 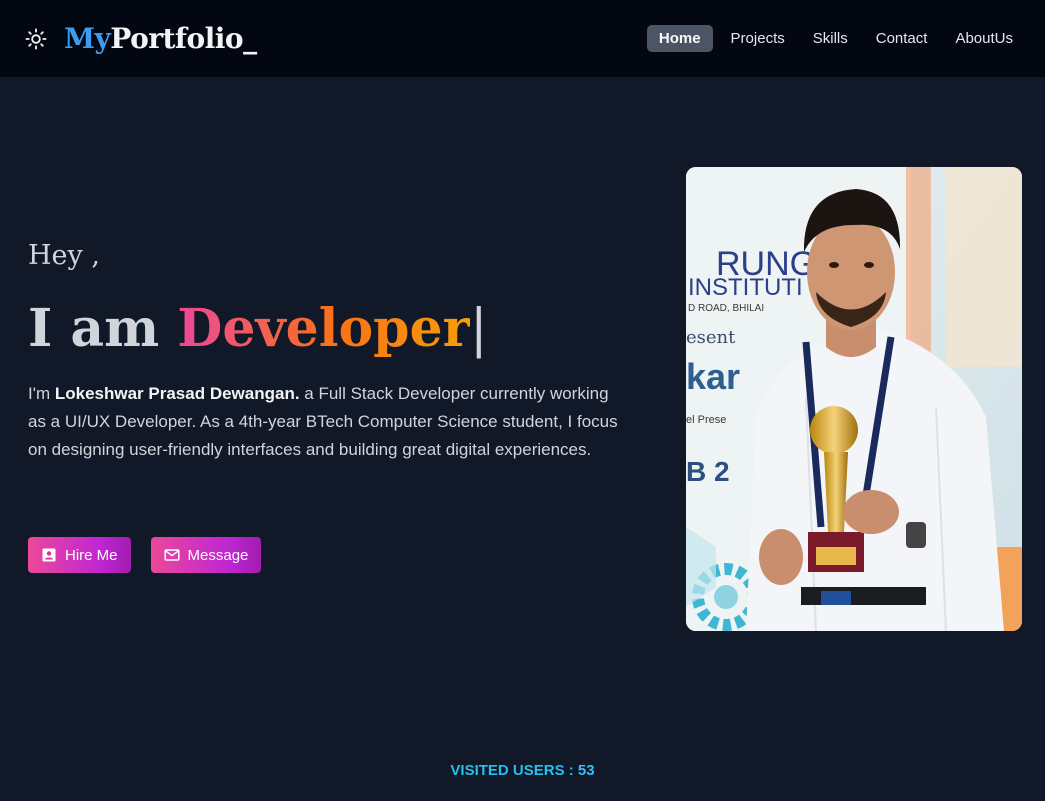 What do you see at coordinates (324, 328) in the screenshot?
I see `headline-role: Developer` at bounding box center [324, 328].